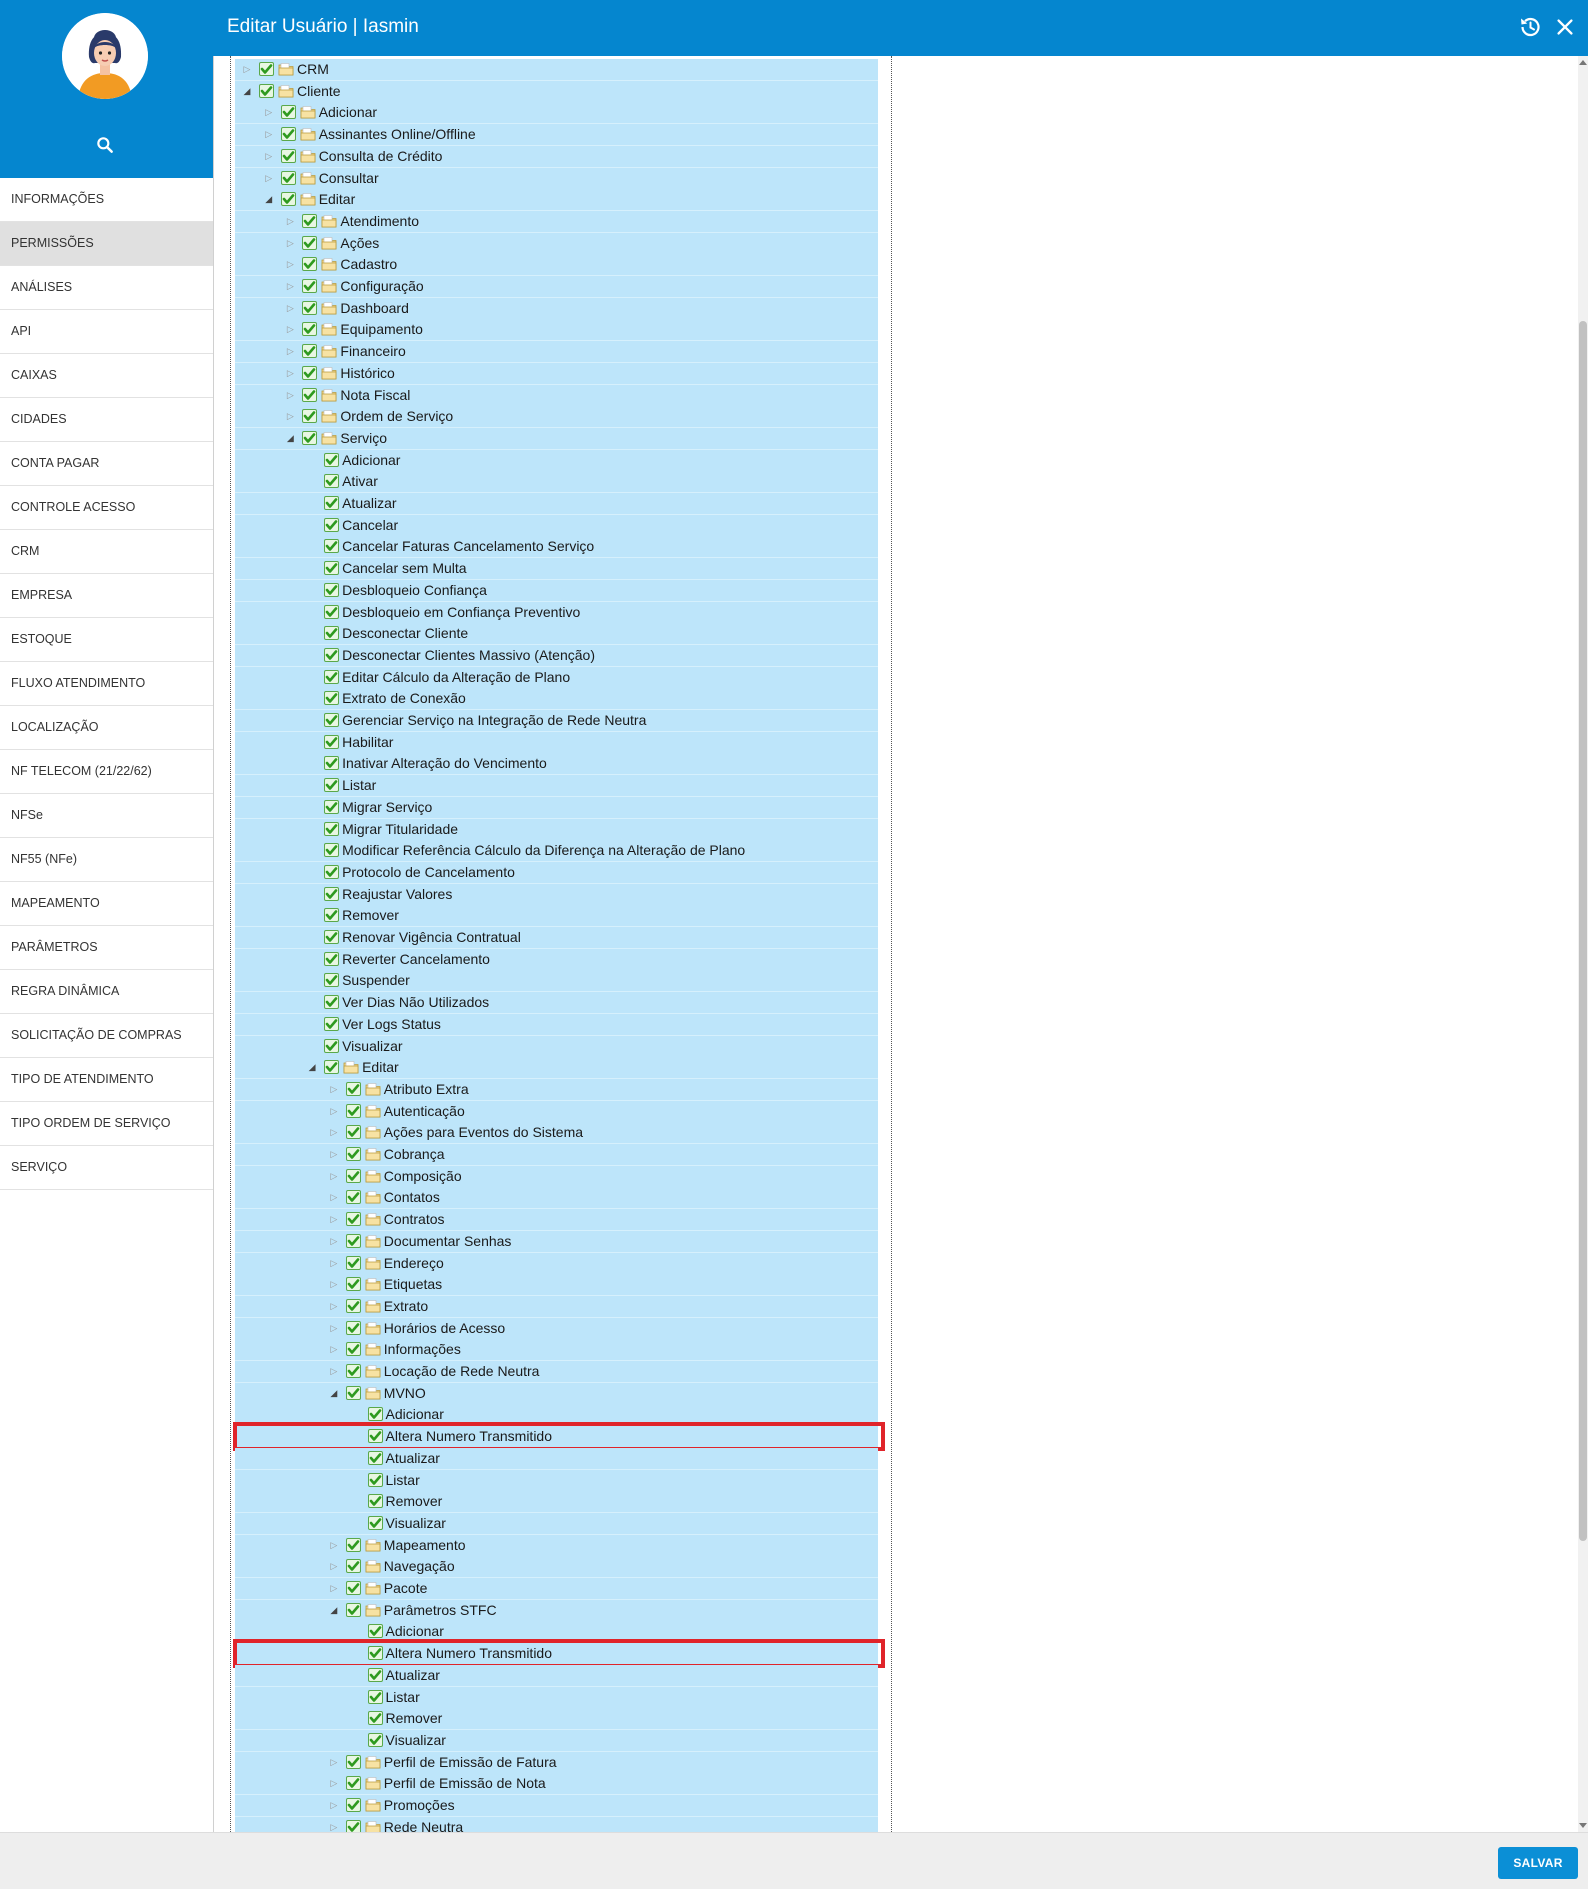 The height and width of the screenshot is (1889, 1588). I want to click on tree-node-label: Cadastro, so click(368, 264).